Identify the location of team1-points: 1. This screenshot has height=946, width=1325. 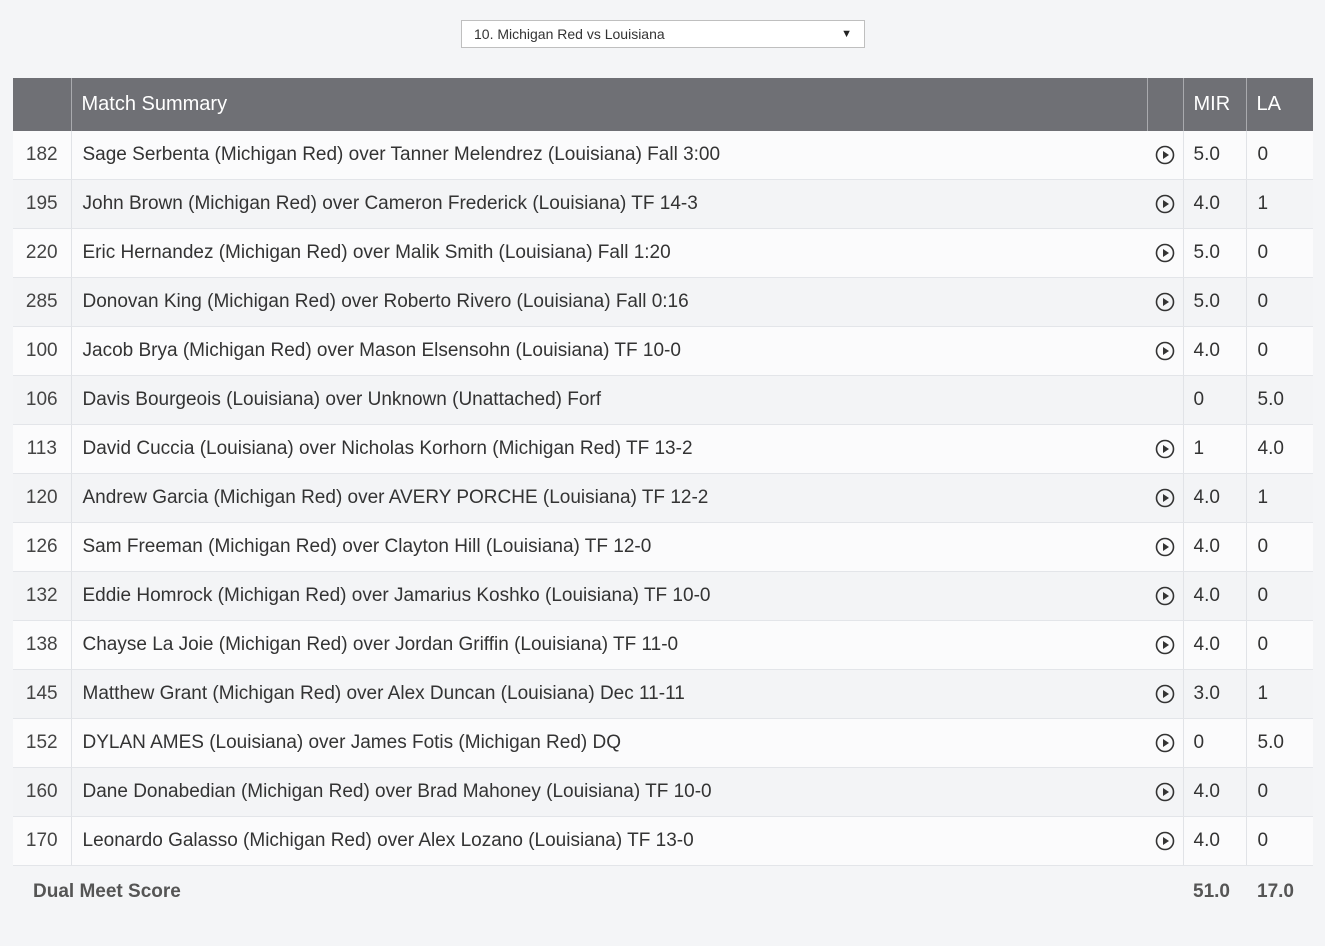
(1214, 449).